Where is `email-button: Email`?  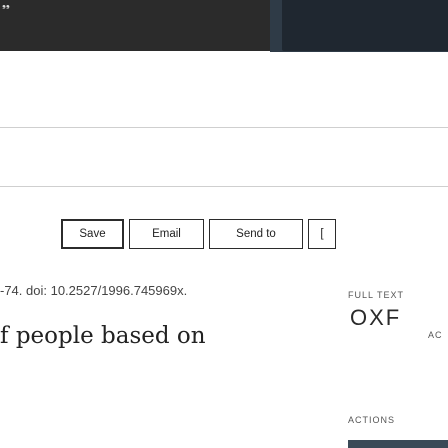 email-button: Email is located at coordinates (166, 234).